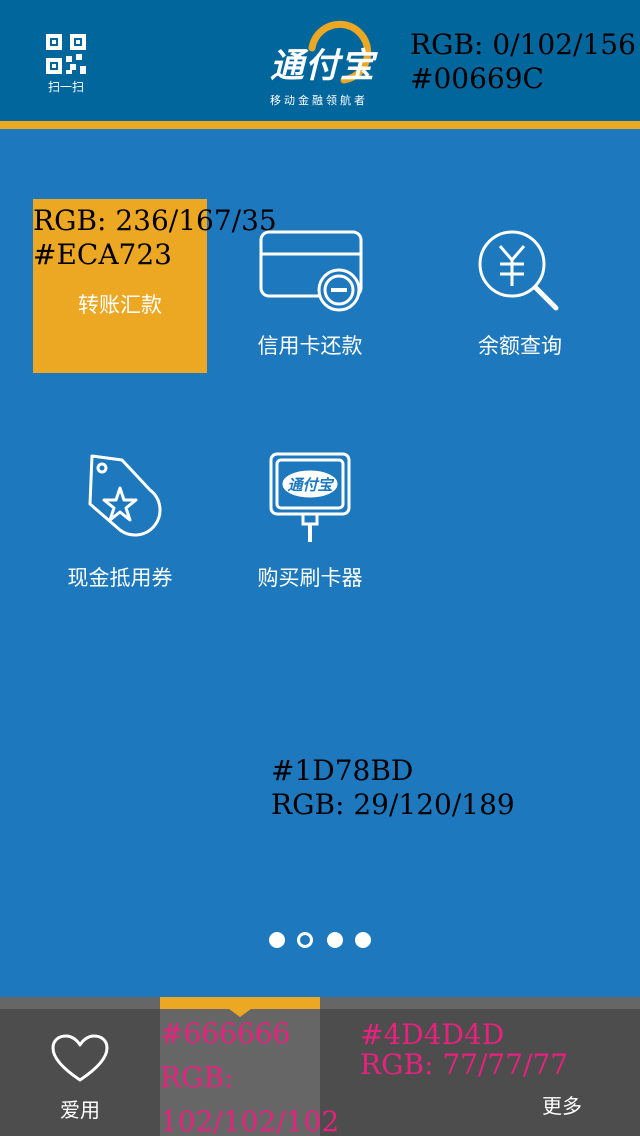  What do you see at coordinates (120, 578) in the screenshot?
I see `grid-item-label: 现金抵用券` at bounding box center [120, 578].